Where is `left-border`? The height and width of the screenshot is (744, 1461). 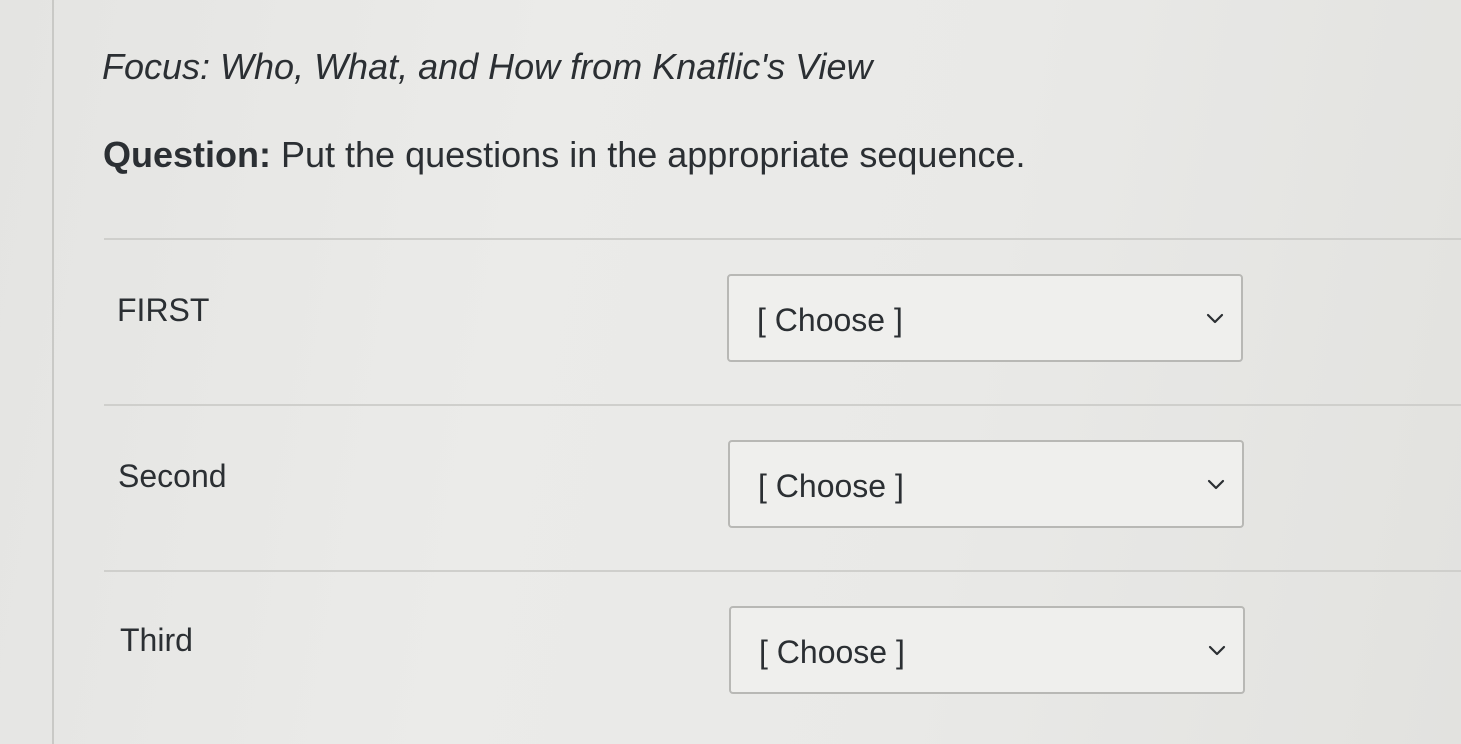 left-border is located at coordinates (53, 372).